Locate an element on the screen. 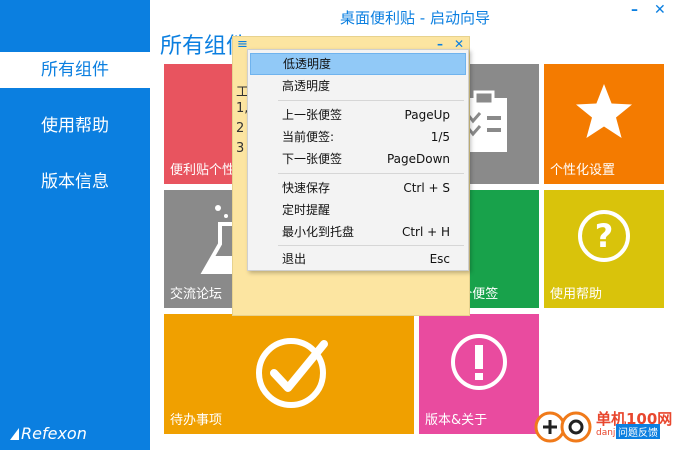 The image size is (680, 450). menu-item-label: 上一张便签 is located at coordinates (312, 115).